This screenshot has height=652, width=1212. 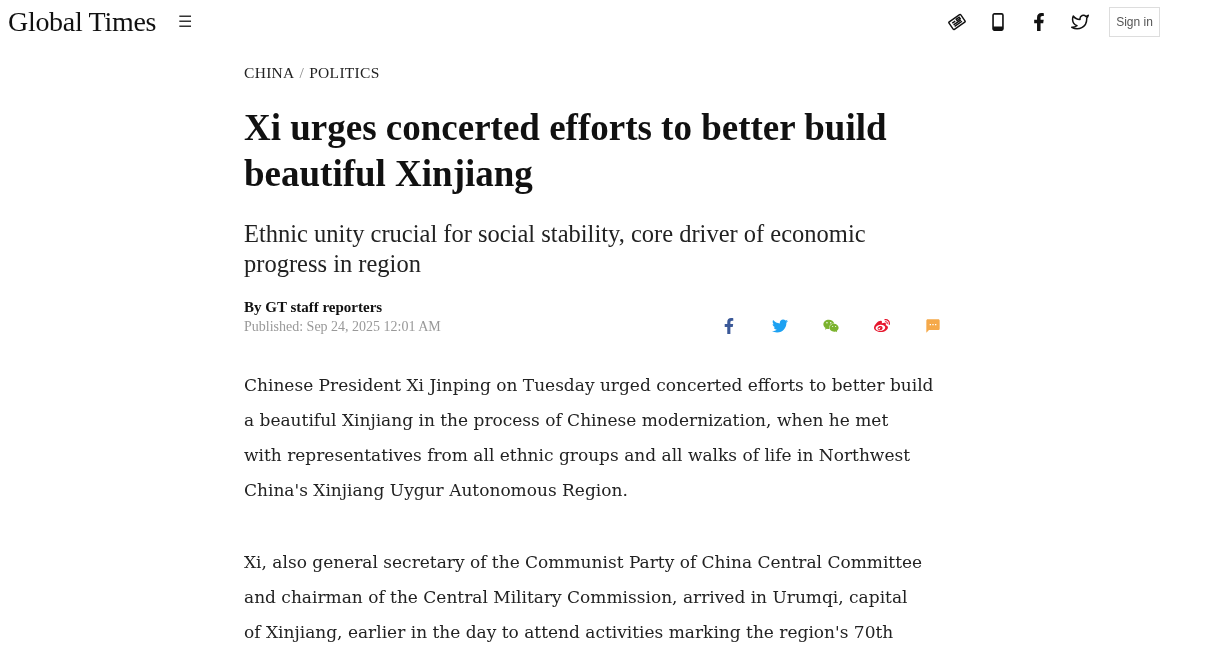 What do you see at coordinates (1134, 22) in the screenshot?
I see `sign-in-button: Sign in` at bounding box center [1134, 22].